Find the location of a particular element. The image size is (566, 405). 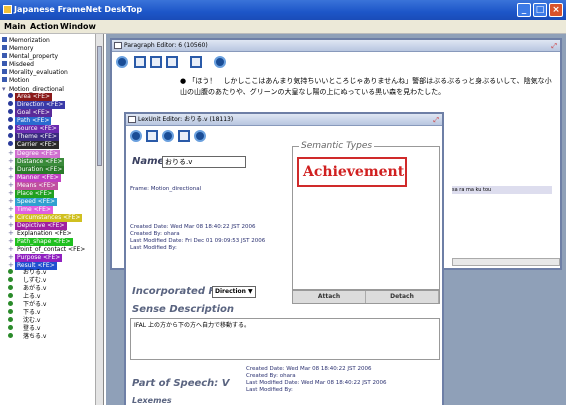

tree-lu-item: 登る.v is located at coordinates (24, 329).